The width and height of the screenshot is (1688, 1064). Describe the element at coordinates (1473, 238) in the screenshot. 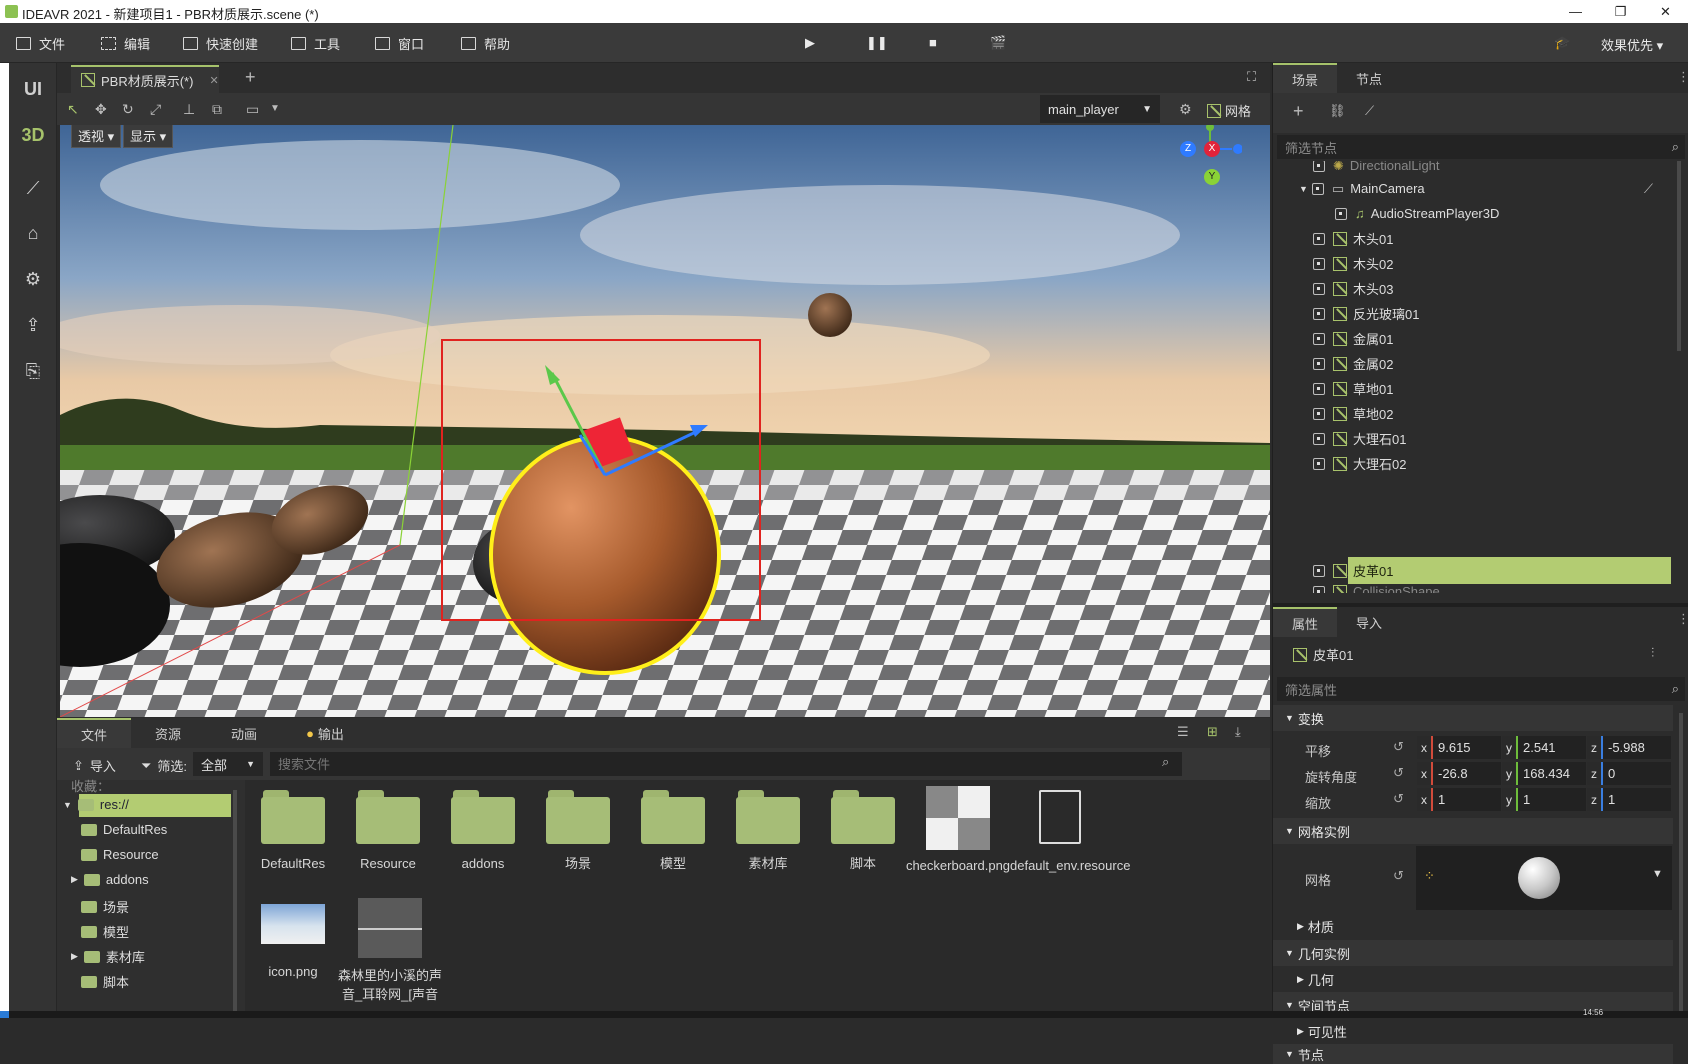

I see `tree-node: 木头01` at that location.